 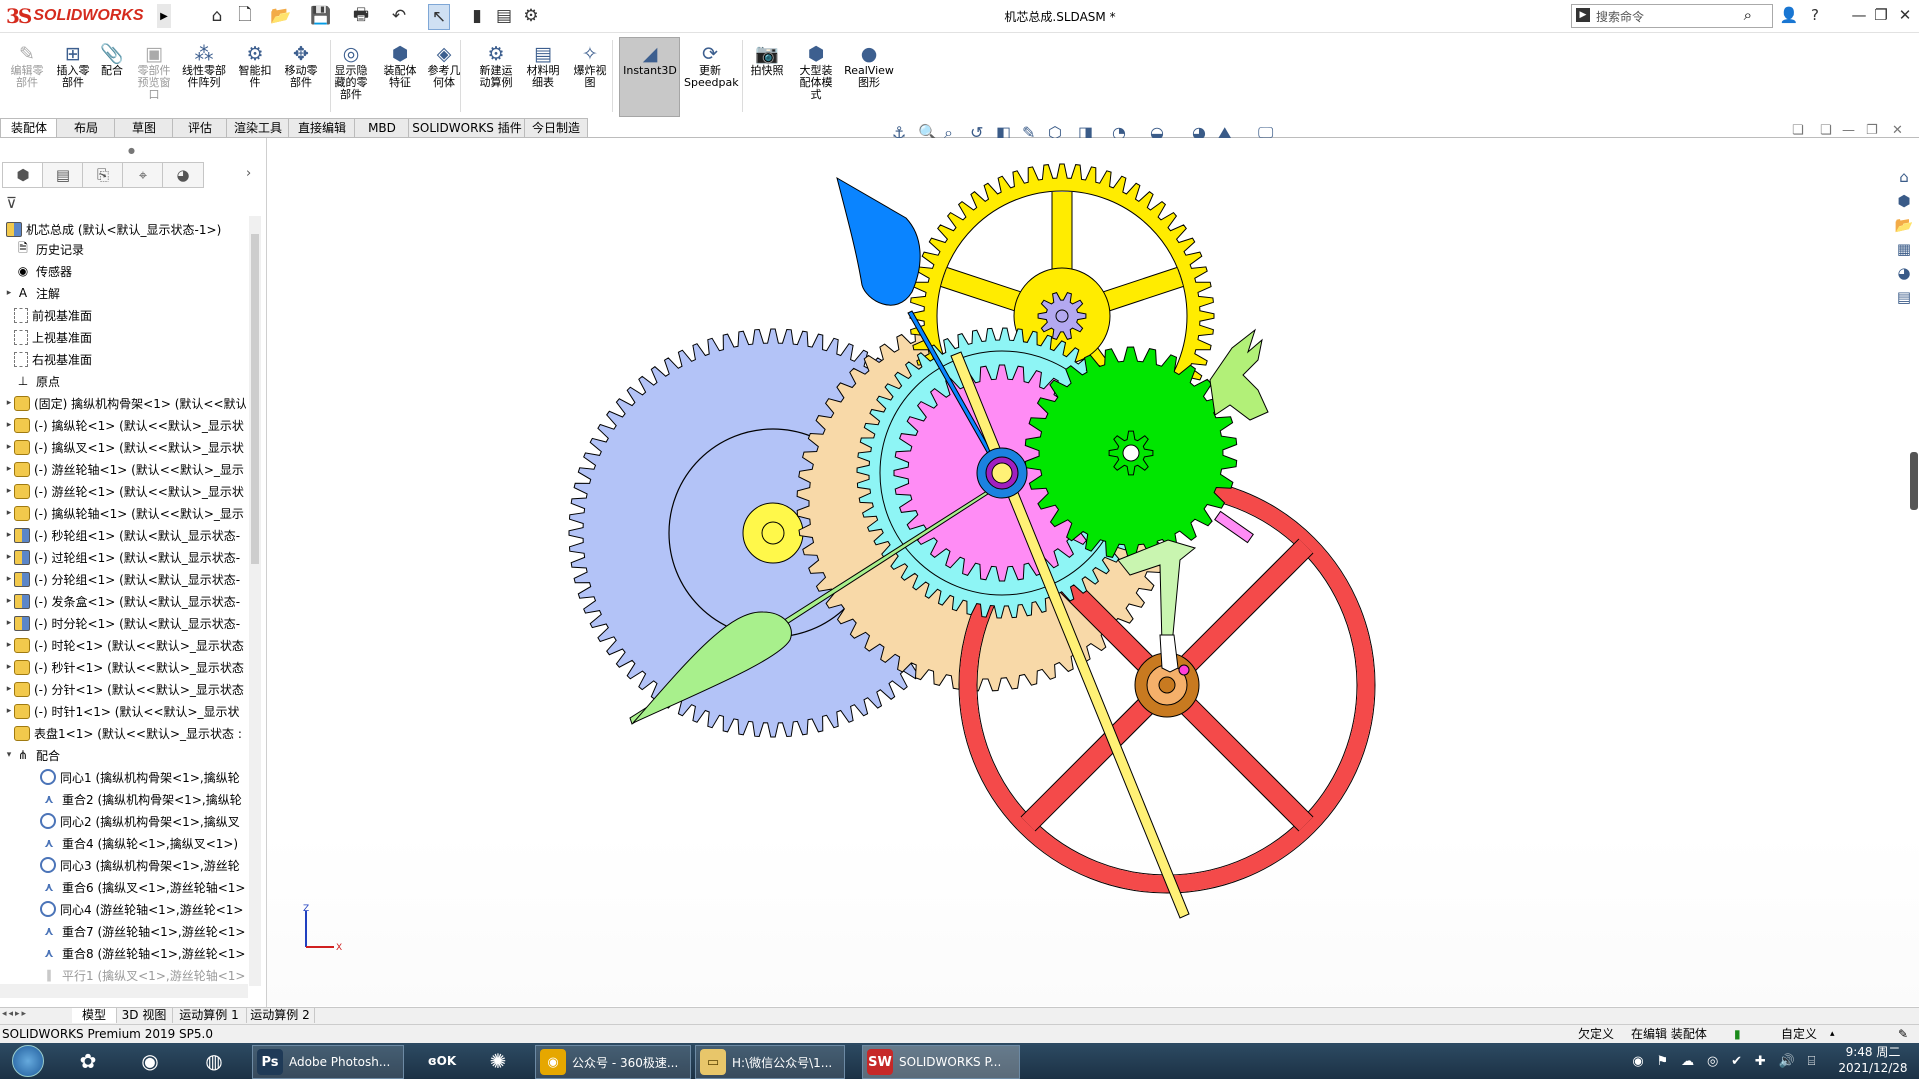 What do you see at coordinates (496, 80) in the screenshot?
I see `toolbar-button-10: ⚙ 新建运 动算例` at bounding box center [496, 80].